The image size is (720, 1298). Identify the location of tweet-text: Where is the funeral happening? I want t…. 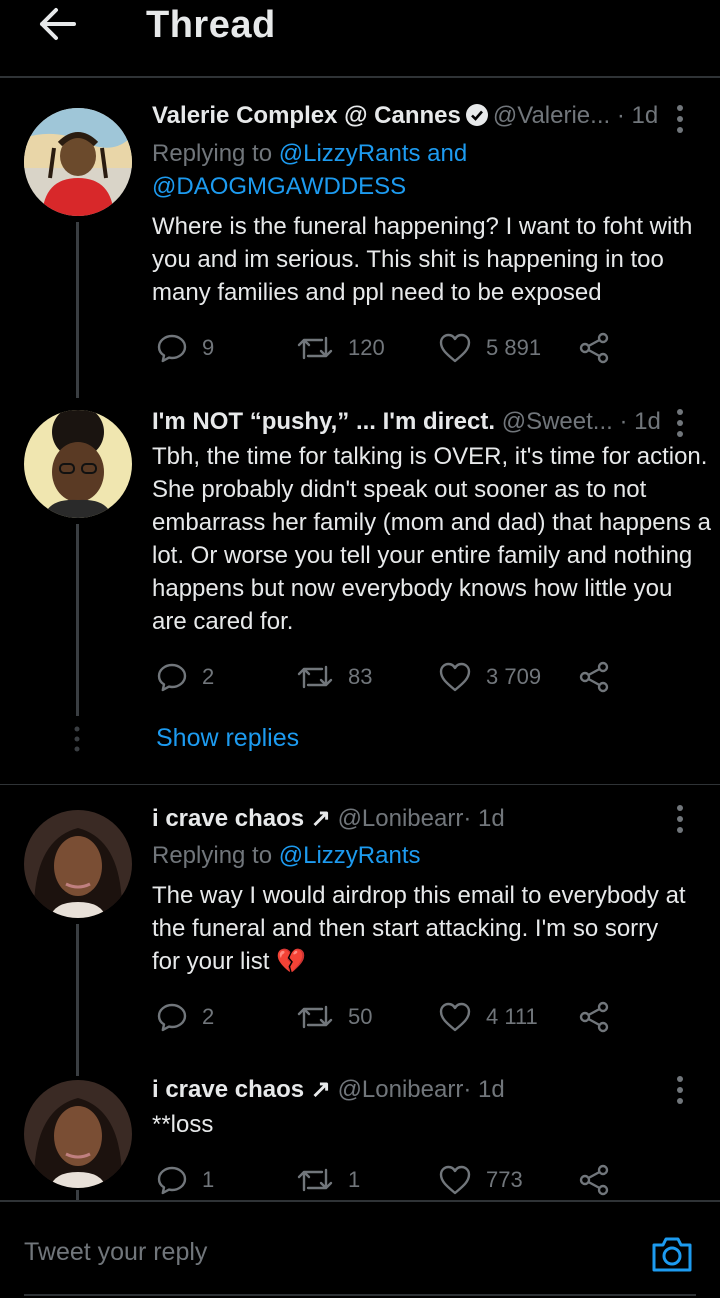
(422, 259).